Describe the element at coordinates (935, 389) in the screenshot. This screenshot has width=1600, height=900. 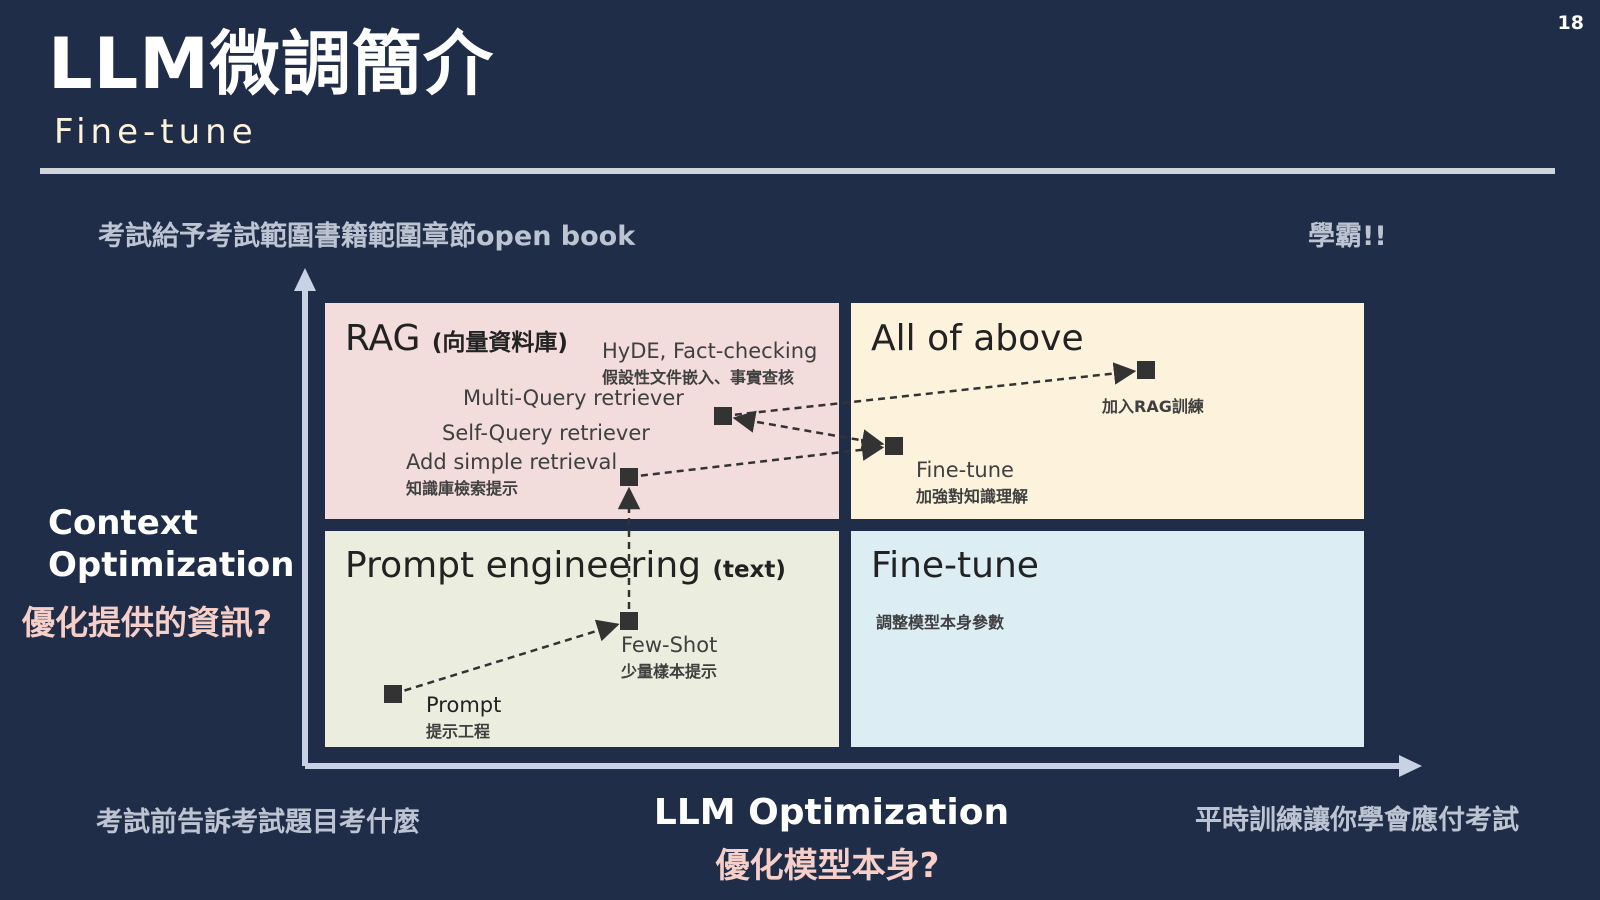
I see `link-multi-query-to-add-rag` at that location.